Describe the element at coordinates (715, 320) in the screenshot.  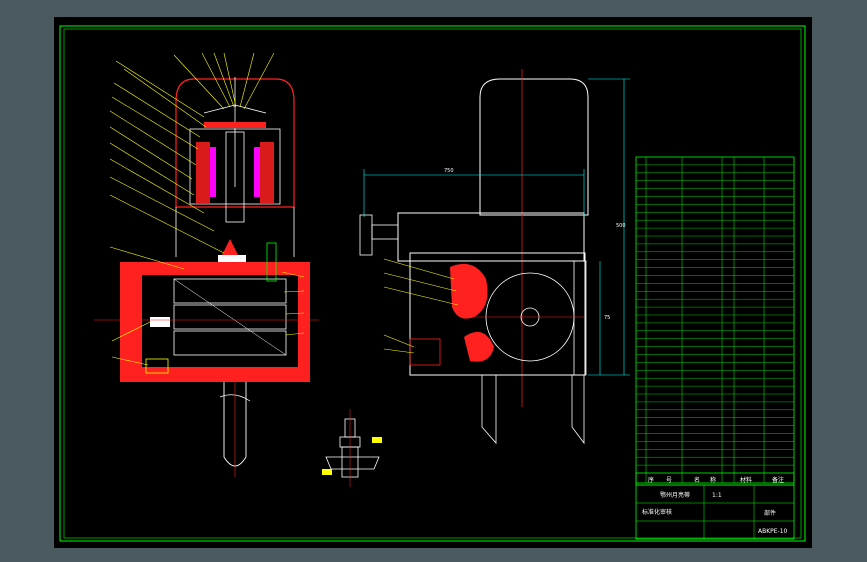
I see `parts-table` at that location.